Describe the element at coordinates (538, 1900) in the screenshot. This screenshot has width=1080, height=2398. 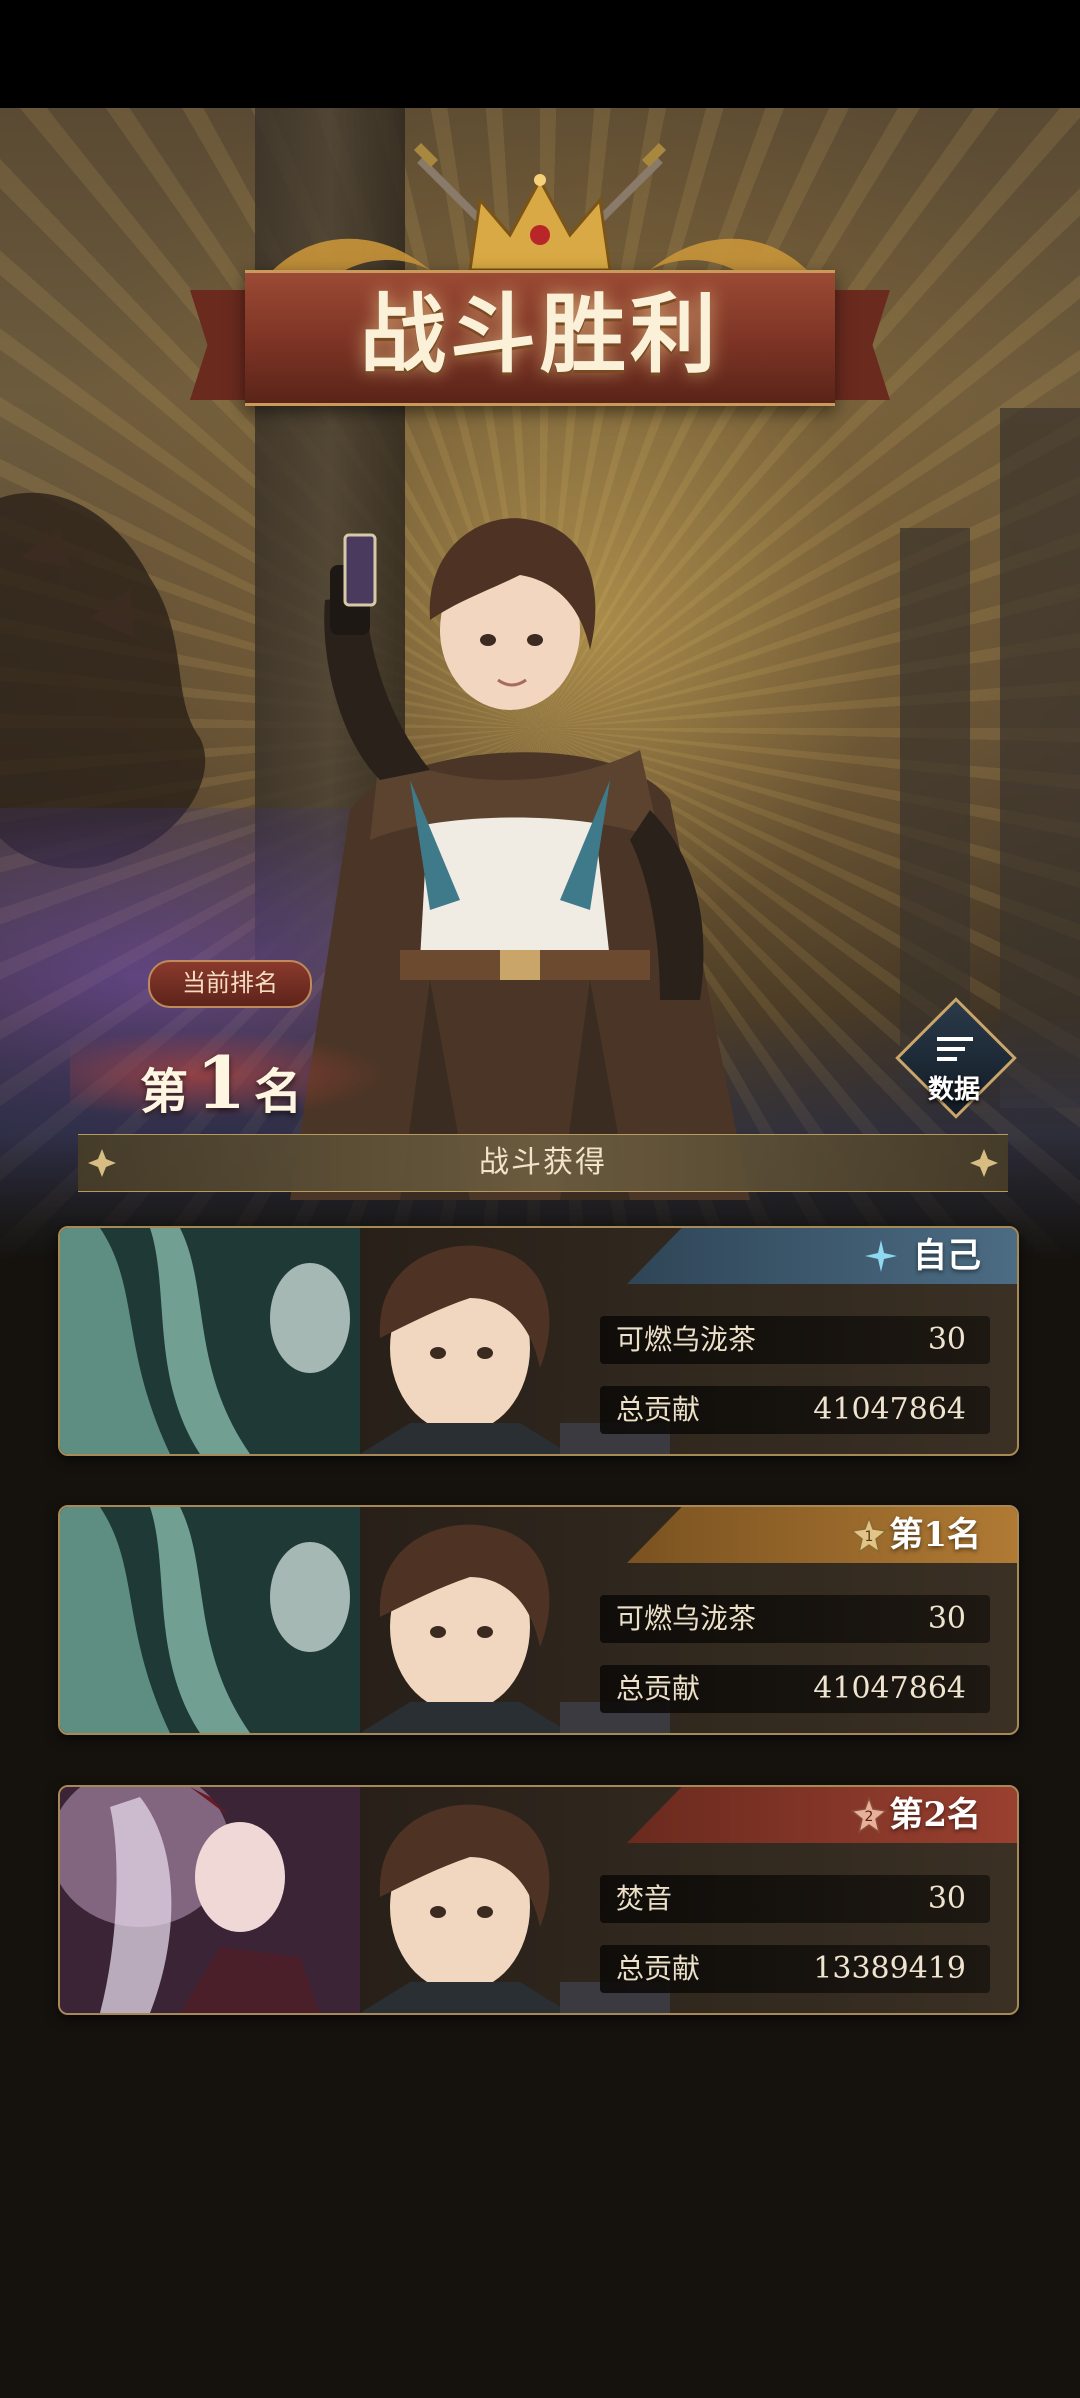
I see `rank-2-result-card: 2 第2名 焚音 30 总贡献 13389419` at that location.